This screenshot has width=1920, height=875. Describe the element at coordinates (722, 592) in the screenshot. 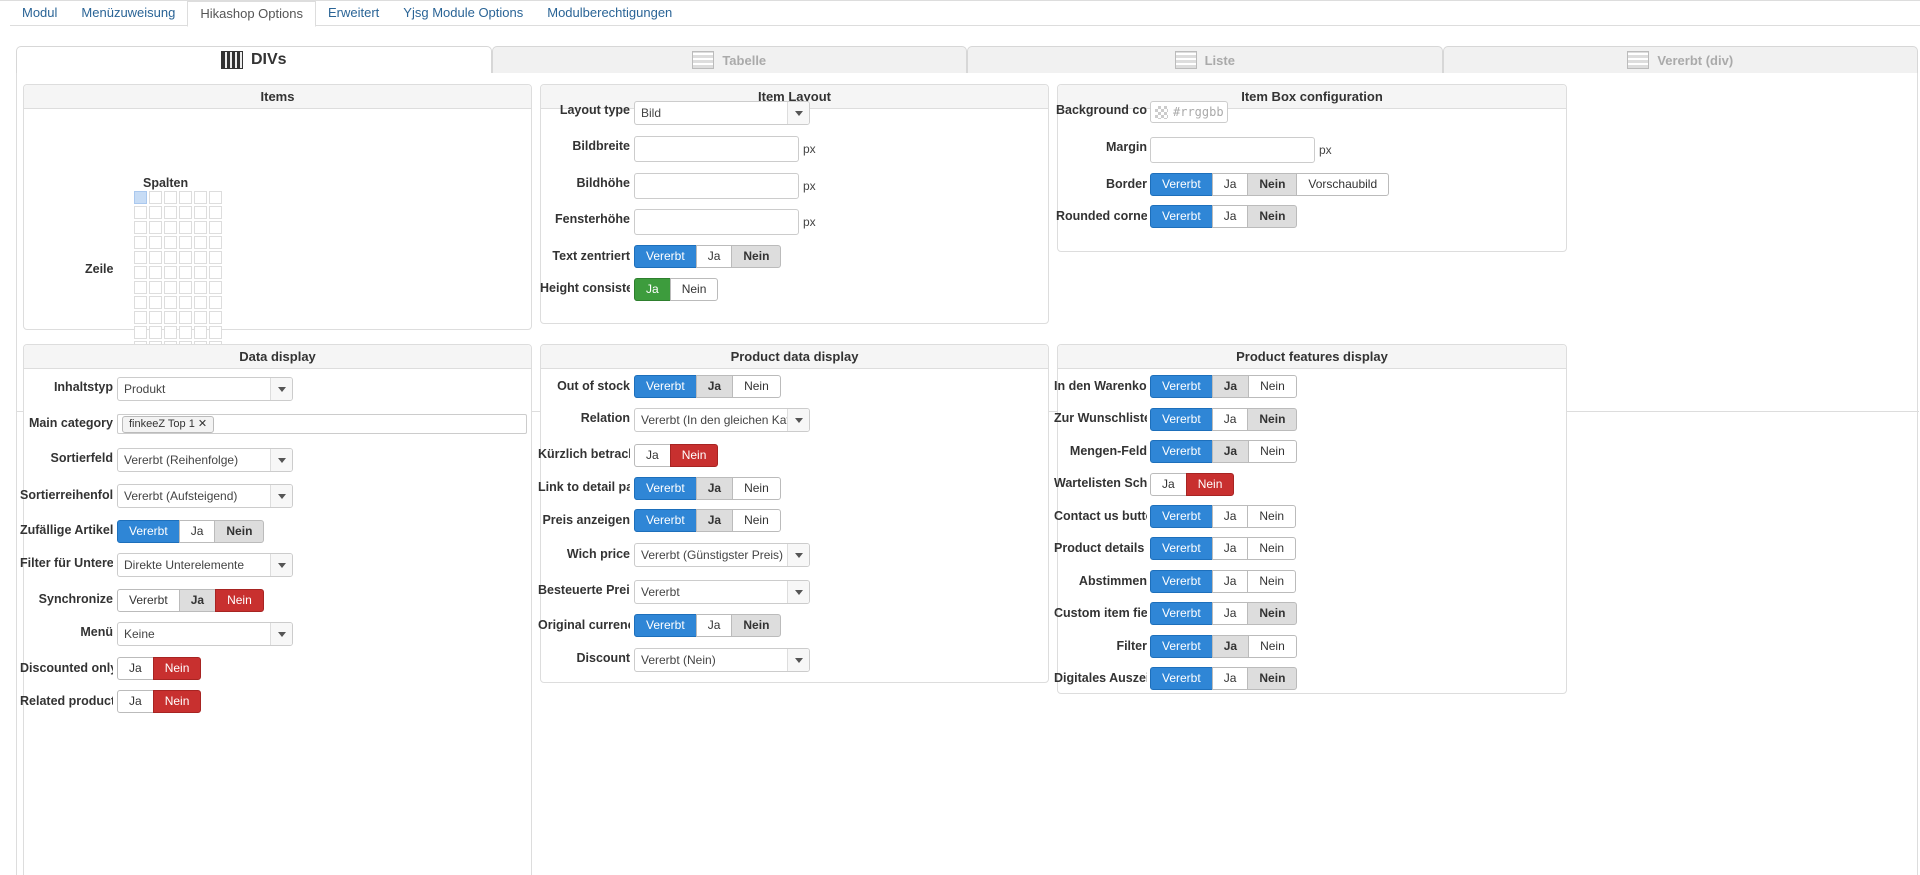

I see `taxed-price-select: Vererbt` at that location.